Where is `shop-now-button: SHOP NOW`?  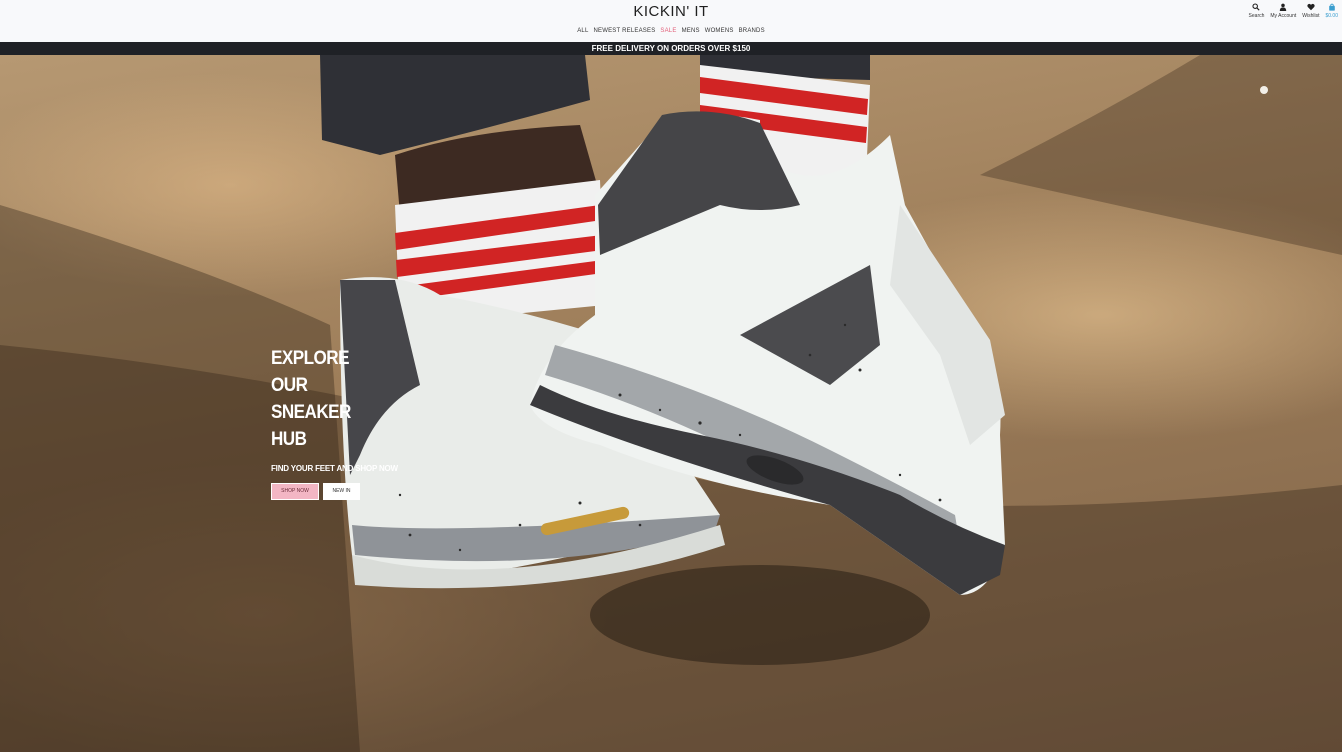
shop-now-button: SHOP NOW is located at coordinates (295, 491).